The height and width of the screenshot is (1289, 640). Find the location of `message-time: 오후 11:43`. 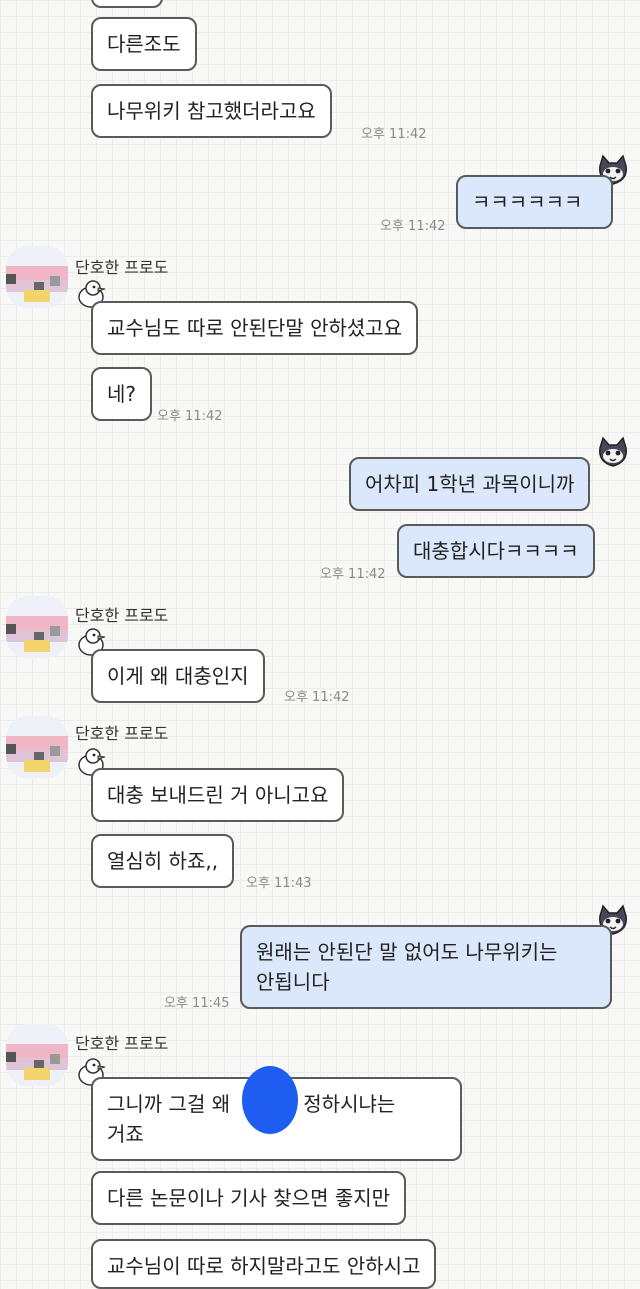

message-time: 오후 11:43 is located at coordinates (279, 883).